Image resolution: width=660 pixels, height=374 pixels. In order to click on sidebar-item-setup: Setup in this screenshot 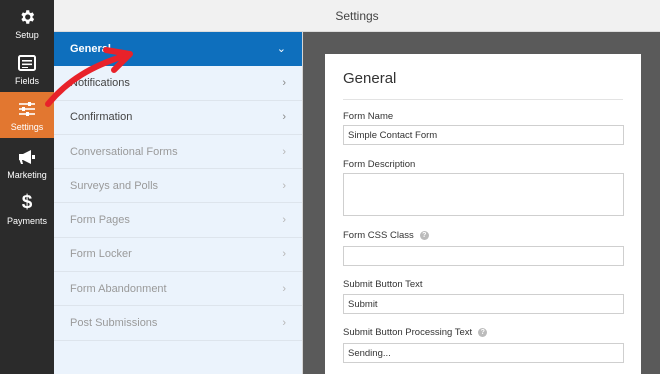, I will do `click(27, 23)`.